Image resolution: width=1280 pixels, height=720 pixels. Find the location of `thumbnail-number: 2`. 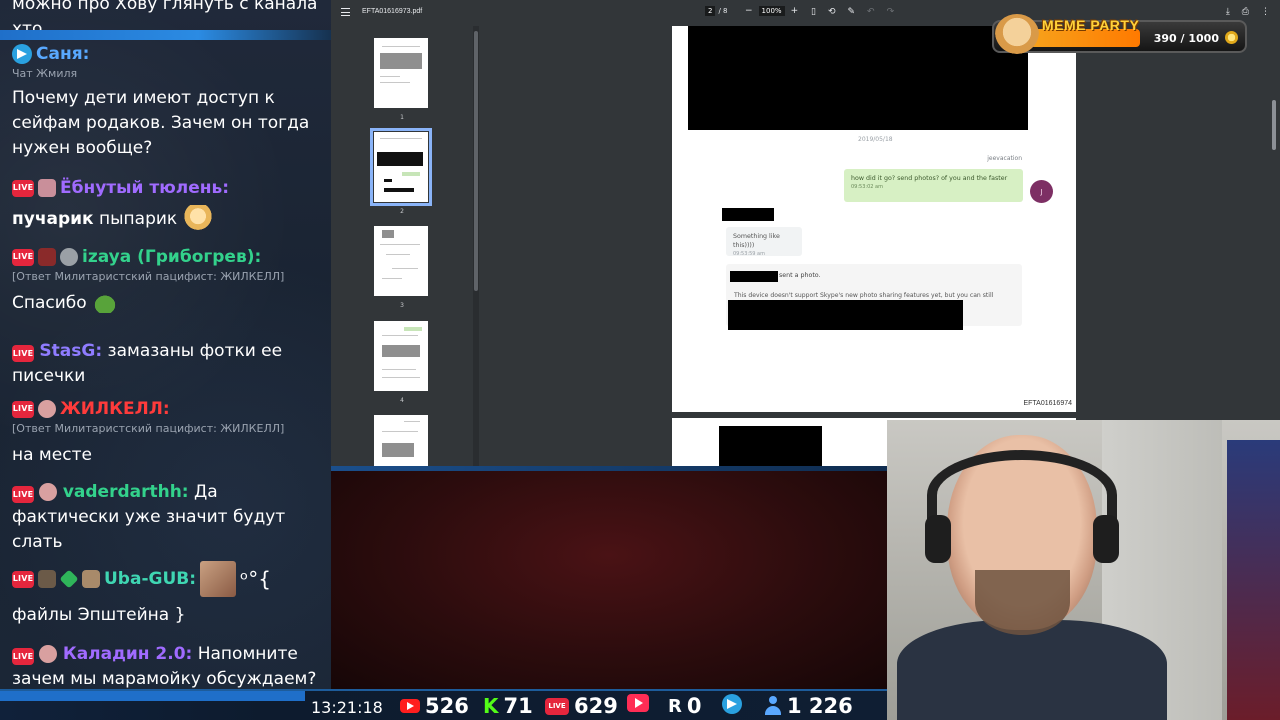

thumbnail-number: 2 is located at coordinates (402, 211).